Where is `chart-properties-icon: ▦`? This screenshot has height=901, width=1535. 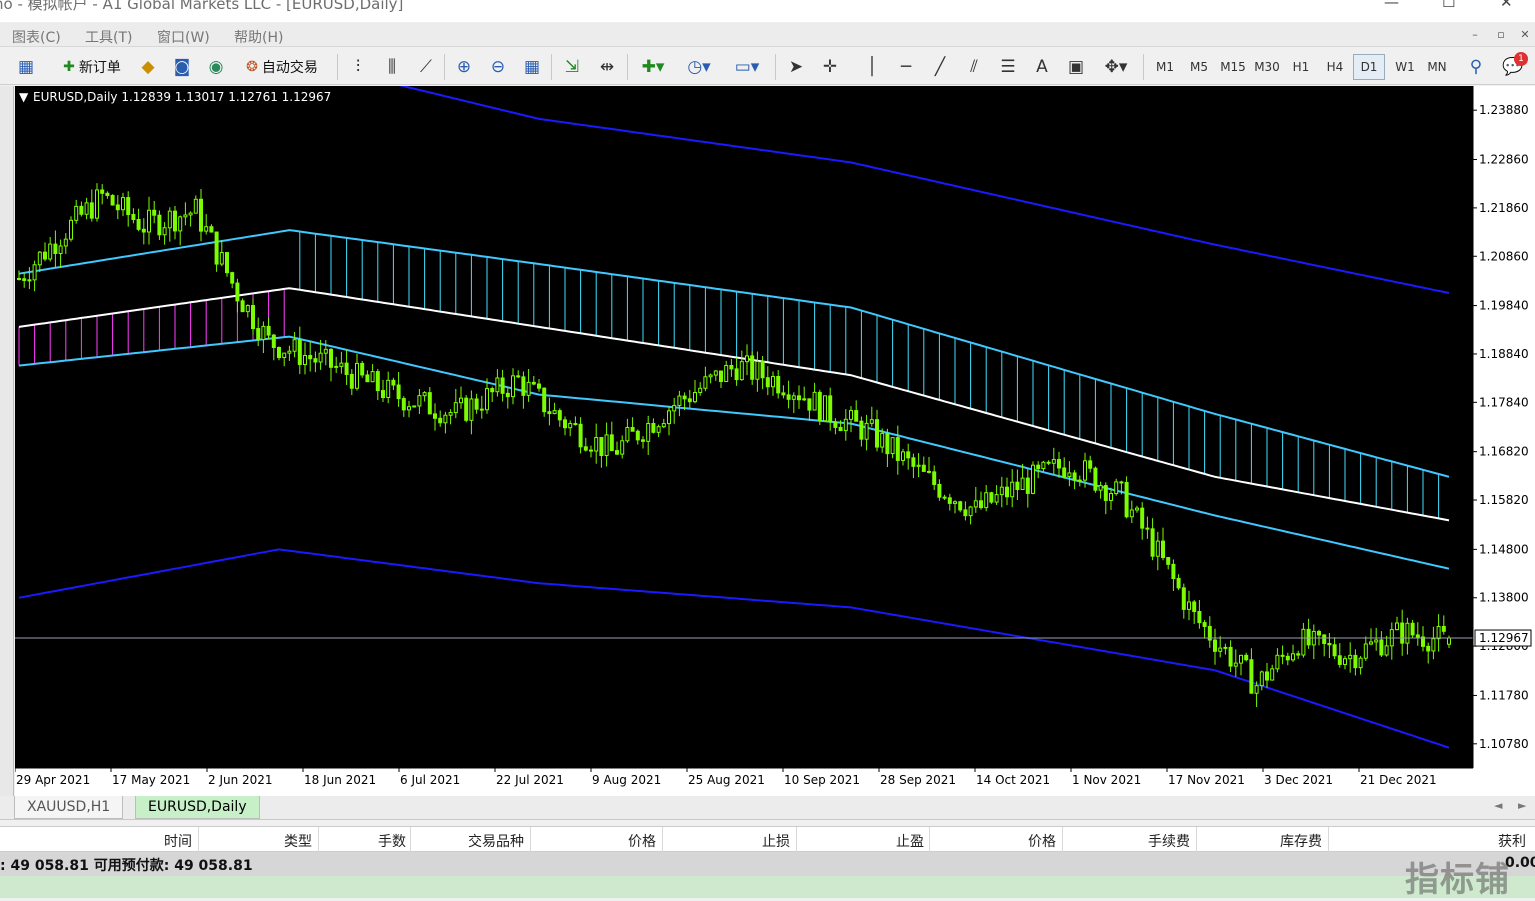 chart-properties-icon: ▦ is located at coordinates (26, 67).